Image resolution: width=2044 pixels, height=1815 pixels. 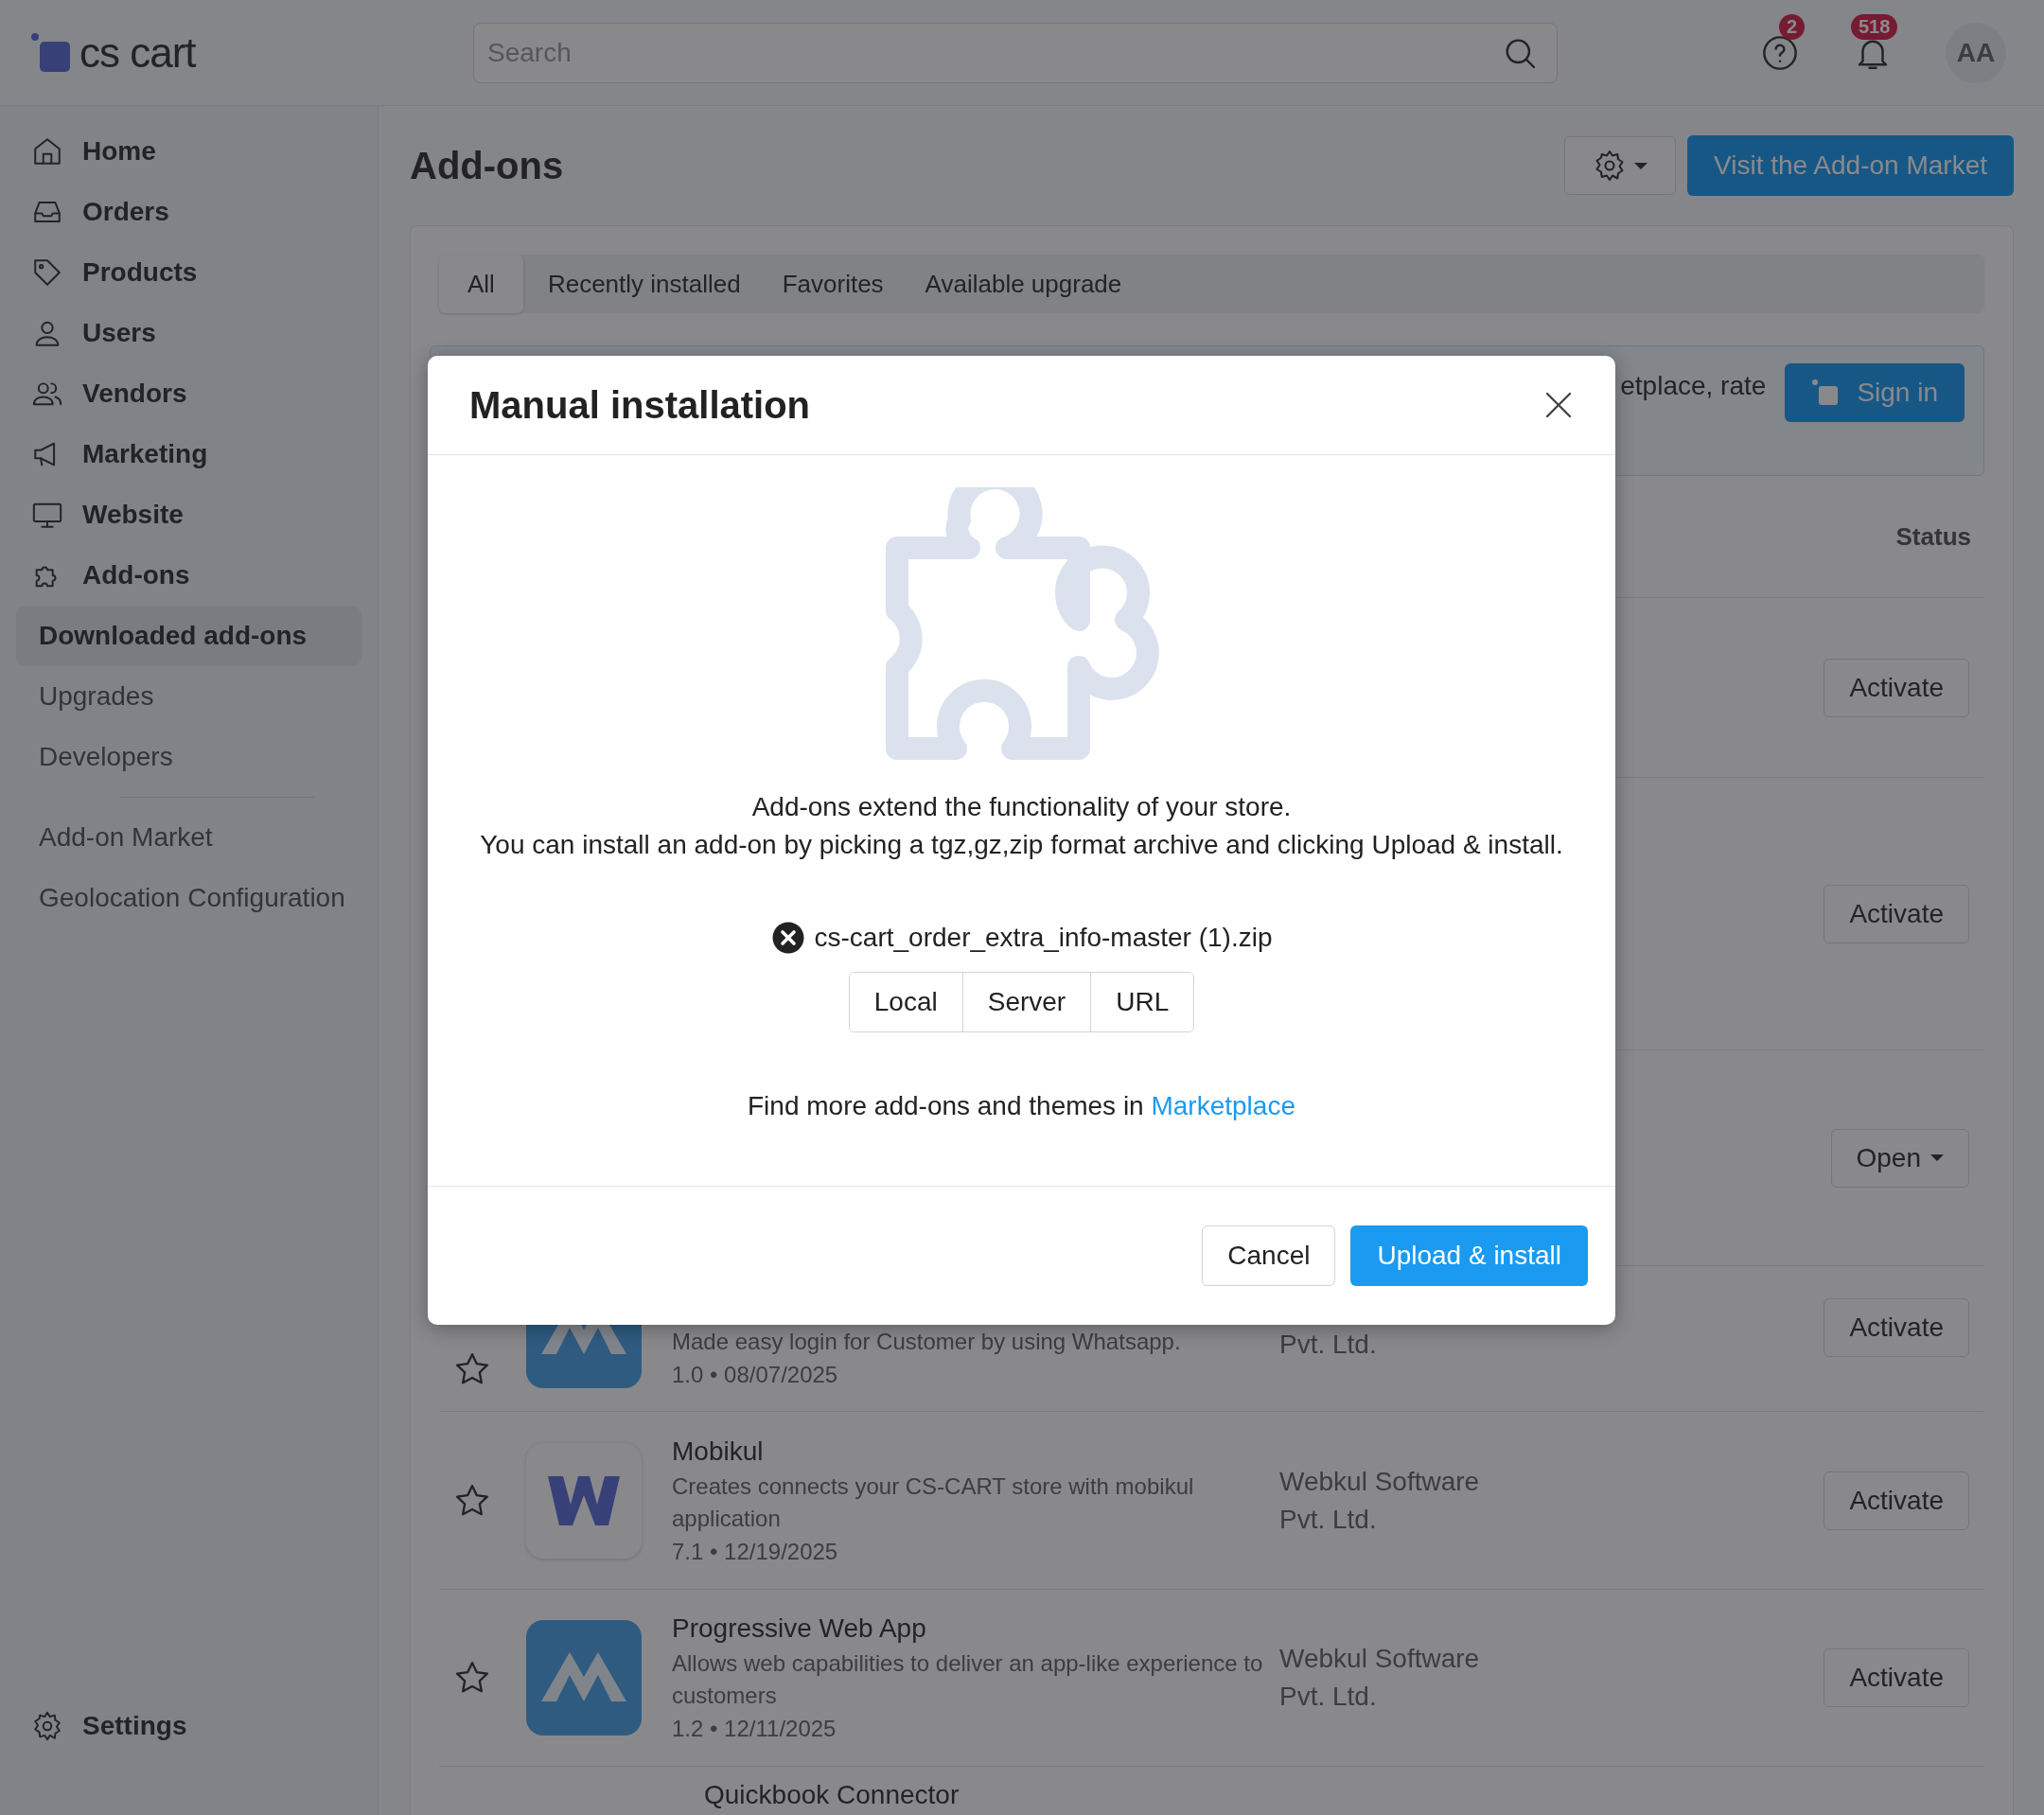 I want to click on open-dropdown: Open, so click(x=1899, y=1158).